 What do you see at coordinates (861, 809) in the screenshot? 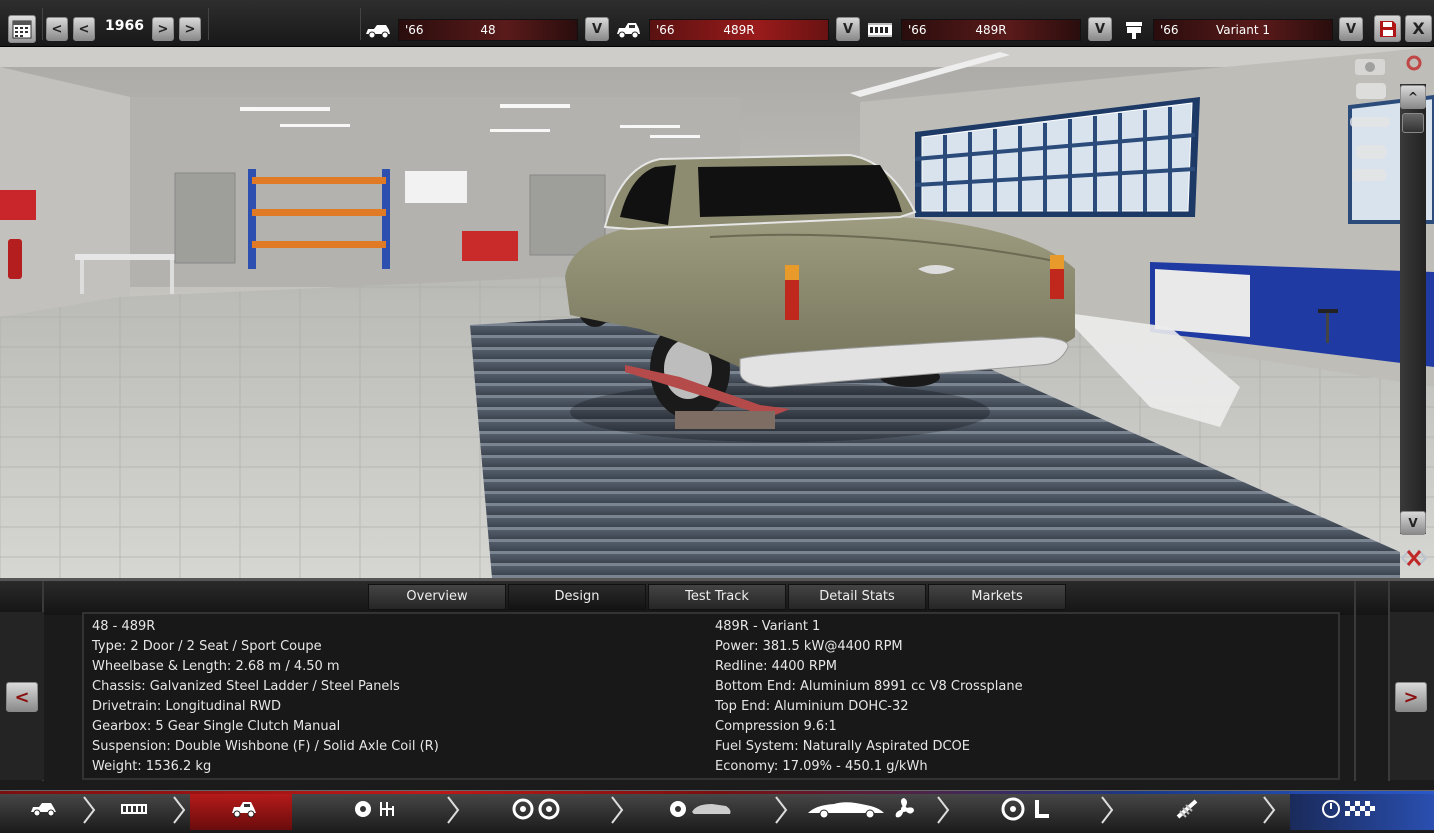
I see `aero-fan-icon` at bounding box center [861, 809].